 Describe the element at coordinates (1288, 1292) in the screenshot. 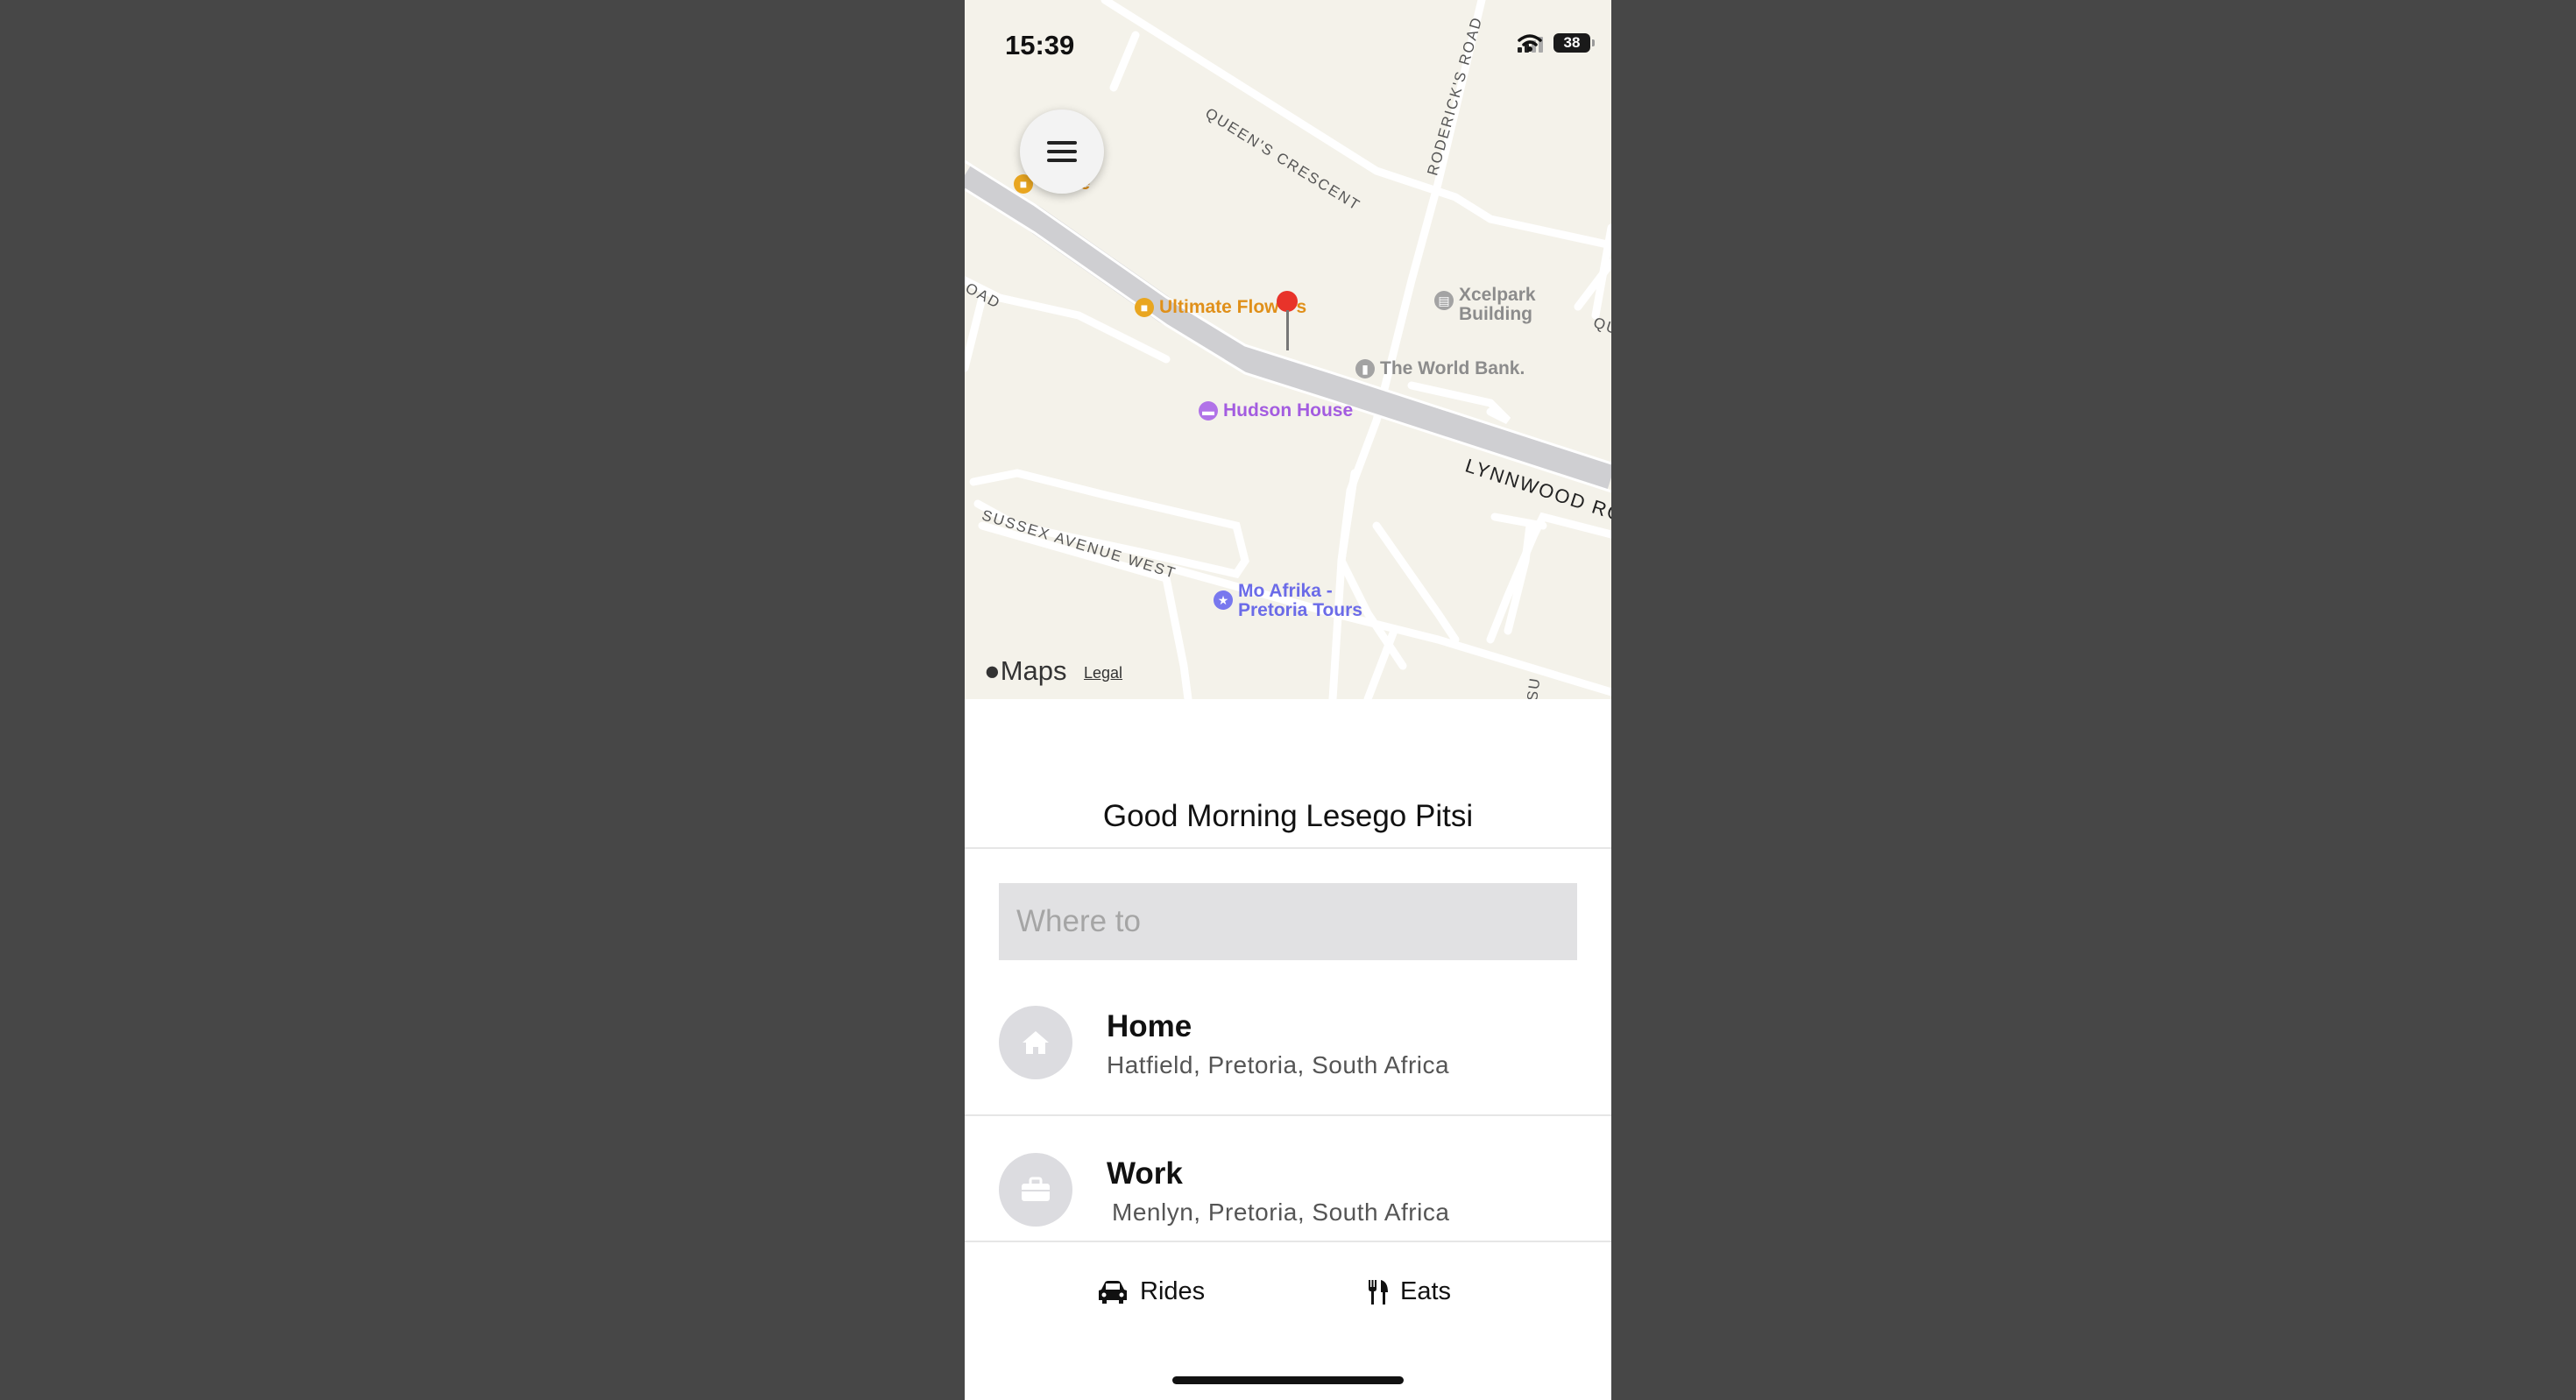

I see `tab-bar: Rides Eats` at that location.